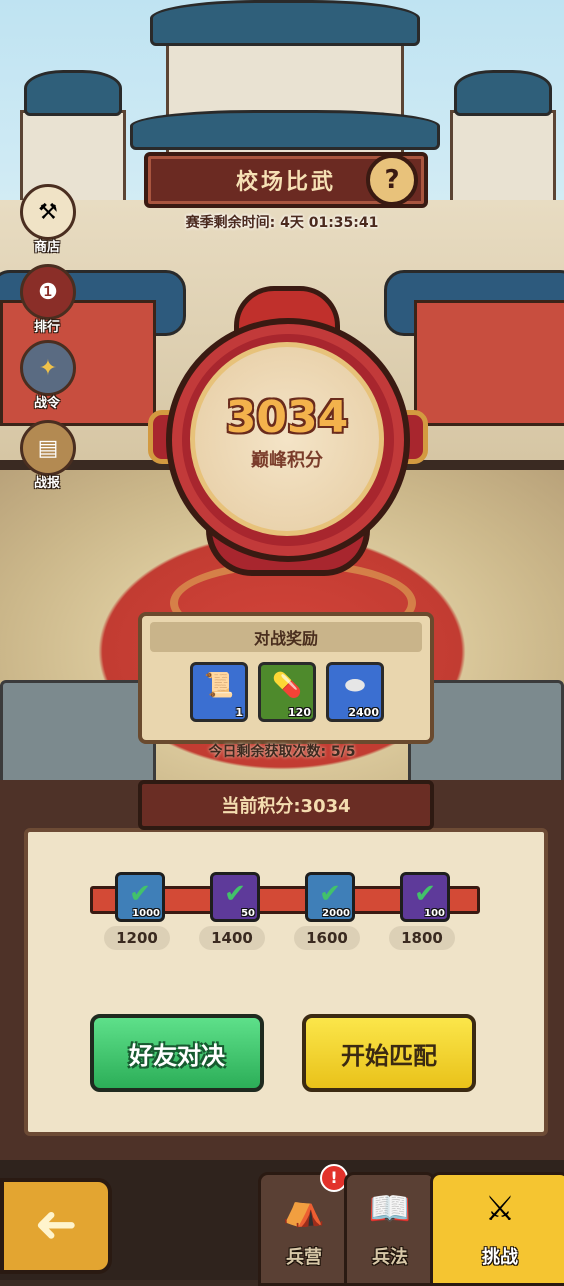 The image size is (564, 1286). I want to click on milestone-reward: ✔ 100, so click(425, 897).